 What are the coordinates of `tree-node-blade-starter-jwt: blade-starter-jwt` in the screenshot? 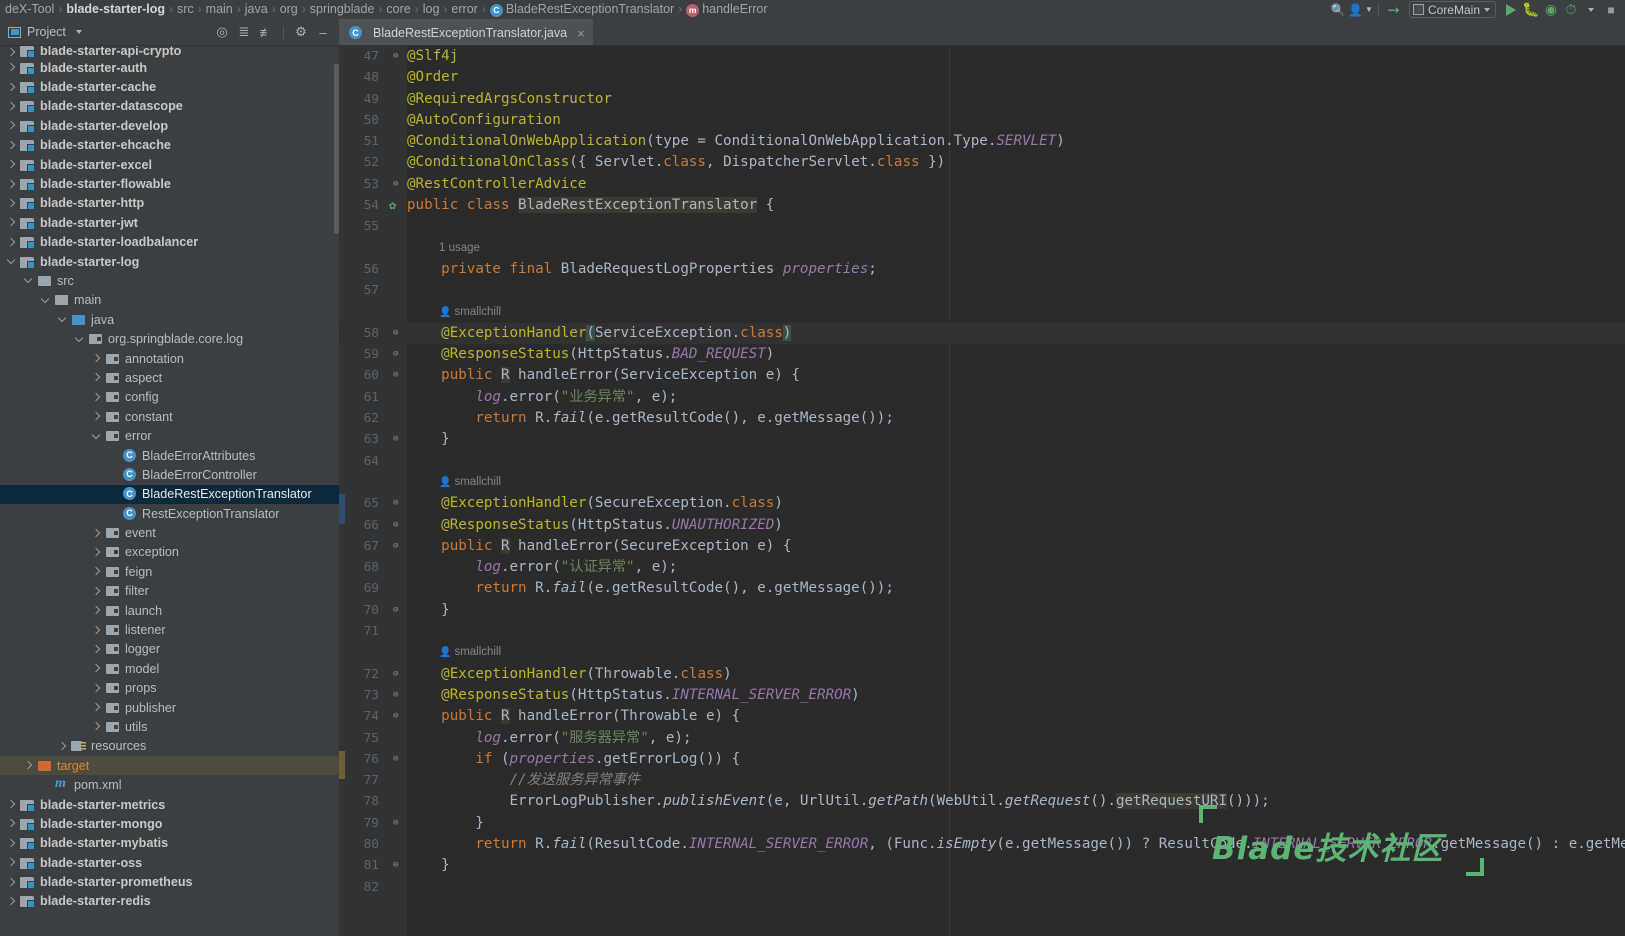 It's located at (169, 222).